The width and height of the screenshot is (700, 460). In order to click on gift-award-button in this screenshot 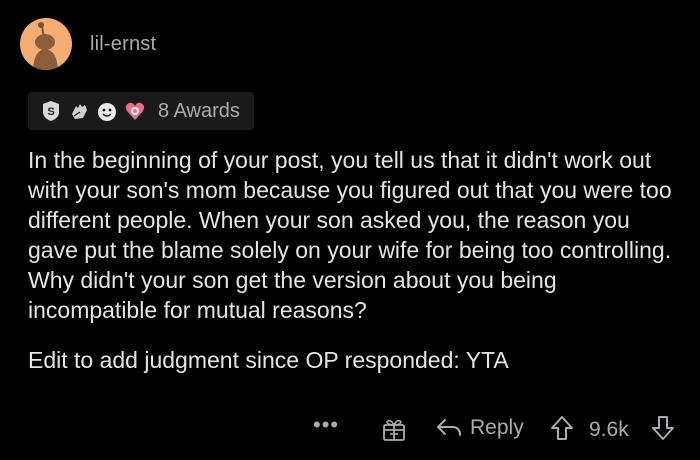, I will do `click(394, 429)`.